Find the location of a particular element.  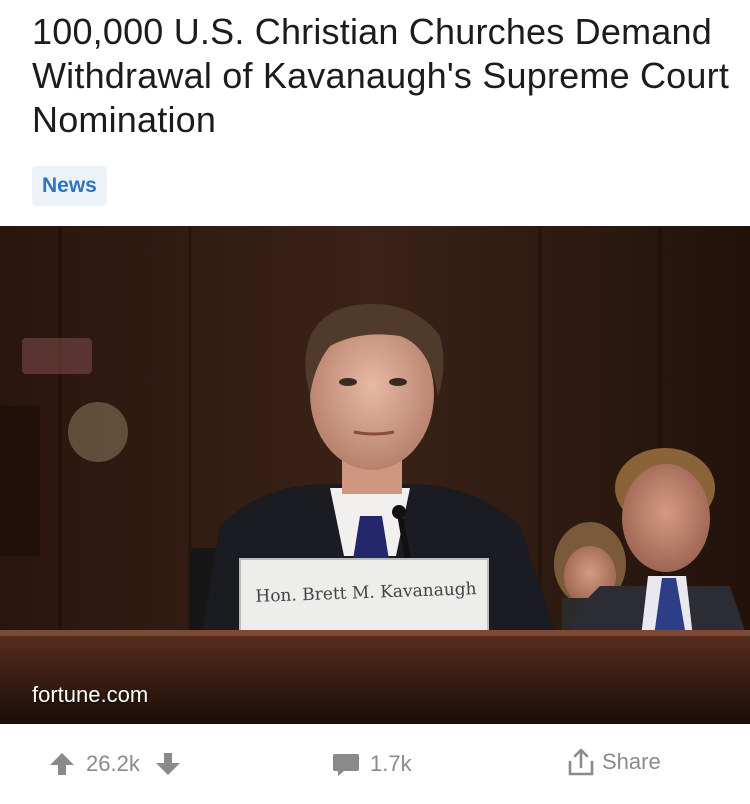

downvote-arrow-icon is located at coordinates (168, 764).